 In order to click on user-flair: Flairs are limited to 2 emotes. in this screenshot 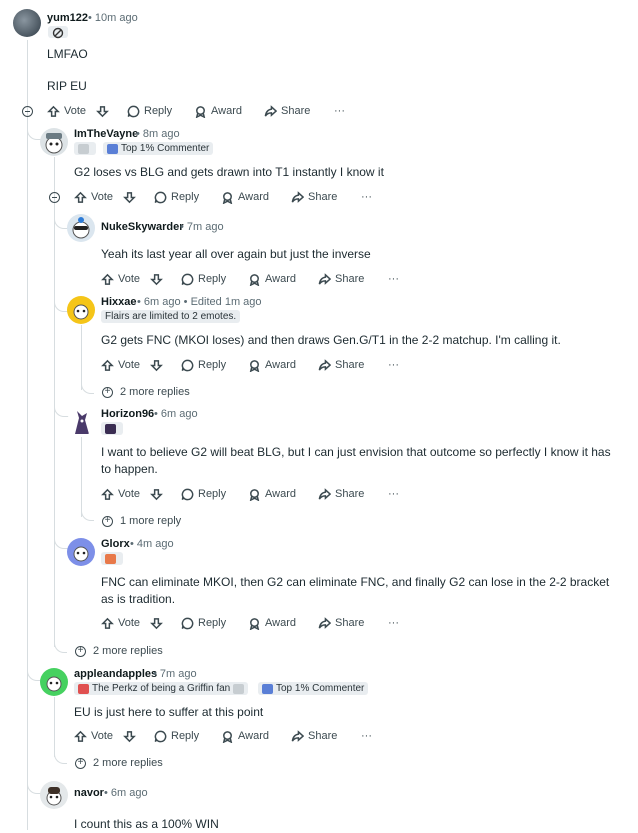, I will do `click(171, 316)`.